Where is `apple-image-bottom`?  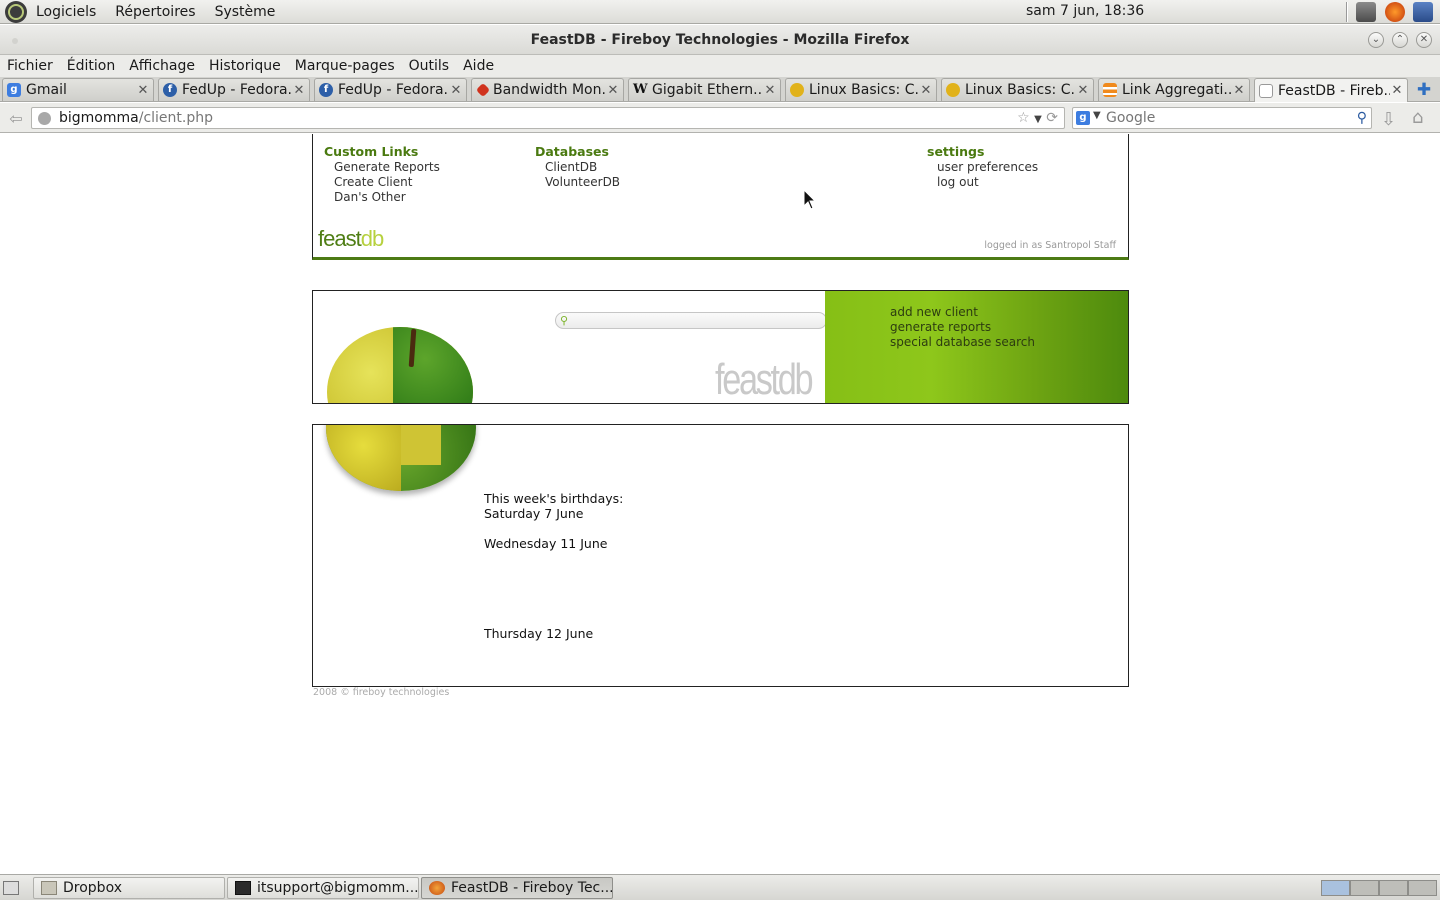
apple-image-bottom is located at coordinates (401, 458).